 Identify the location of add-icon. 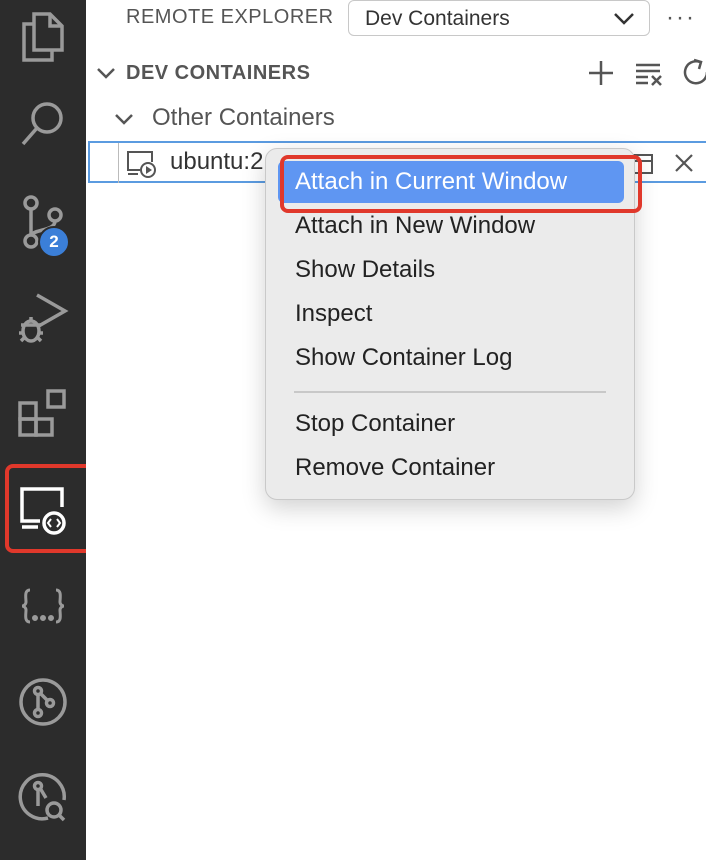
(601, 73).